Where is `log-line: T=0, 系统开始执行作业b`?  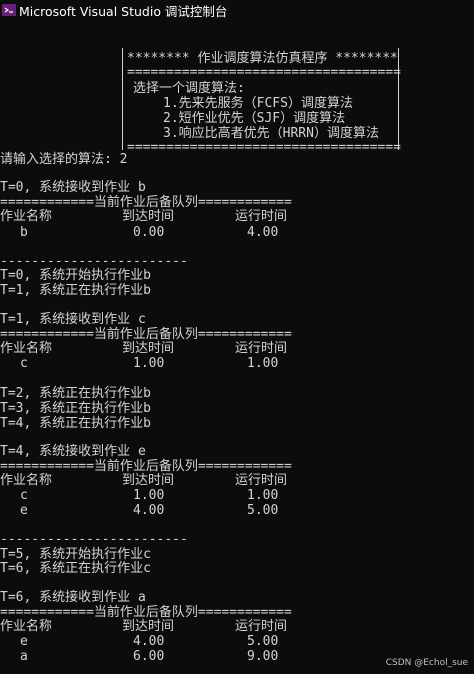 log-line: T=0, 系统开始执行作业b is located at coordinates (75, 275).